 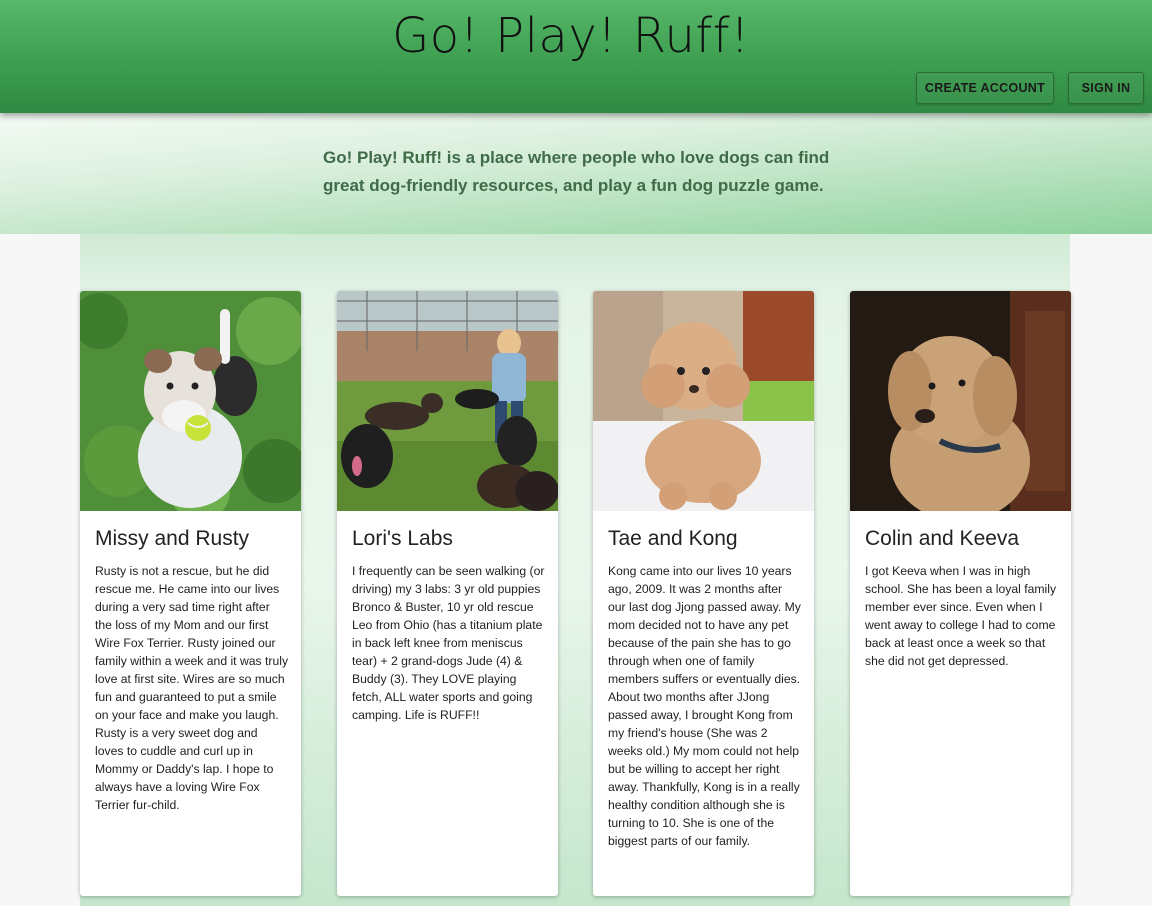 What do you see at coordinates (942, 538) in the screenshot?
I see `card-title: Colin and Keeva` at bounding box center [942, 538].